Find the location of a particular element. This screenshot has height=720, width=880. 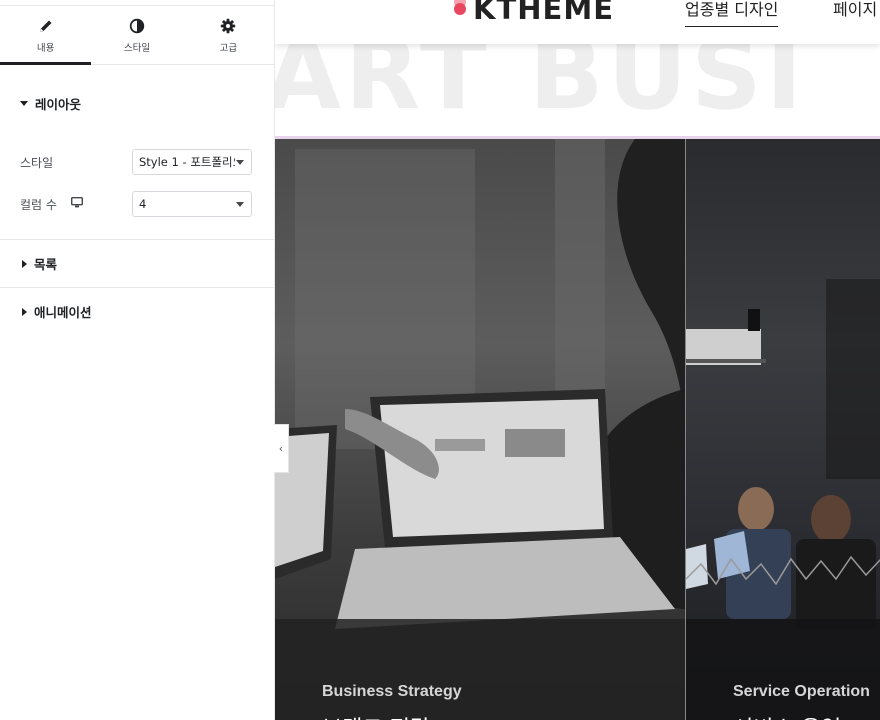

columns-control: 컬럼 수 4 is located at coordinates (137, 204).